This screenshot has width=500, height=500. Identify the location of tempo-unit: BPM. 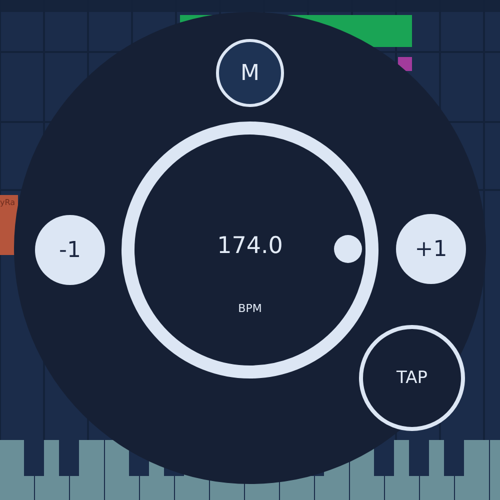
(250, 308).